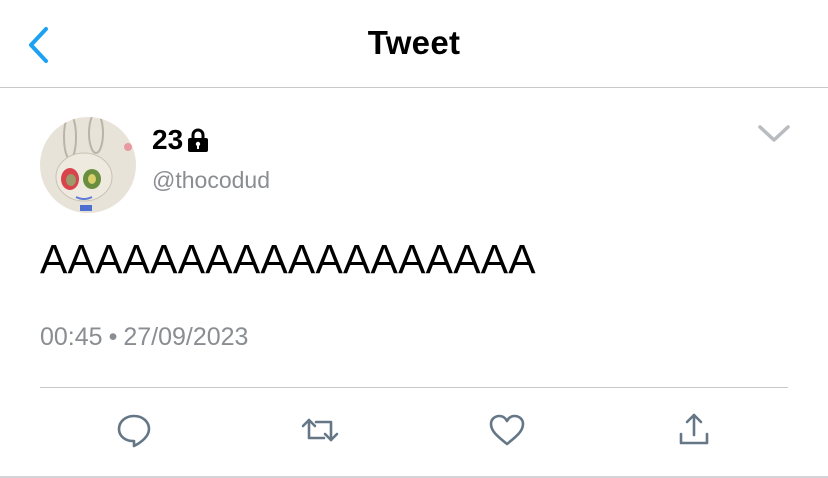 The height and width of the screenshot is (478, 828). I want to click on lock-icon, so click(198, 140).